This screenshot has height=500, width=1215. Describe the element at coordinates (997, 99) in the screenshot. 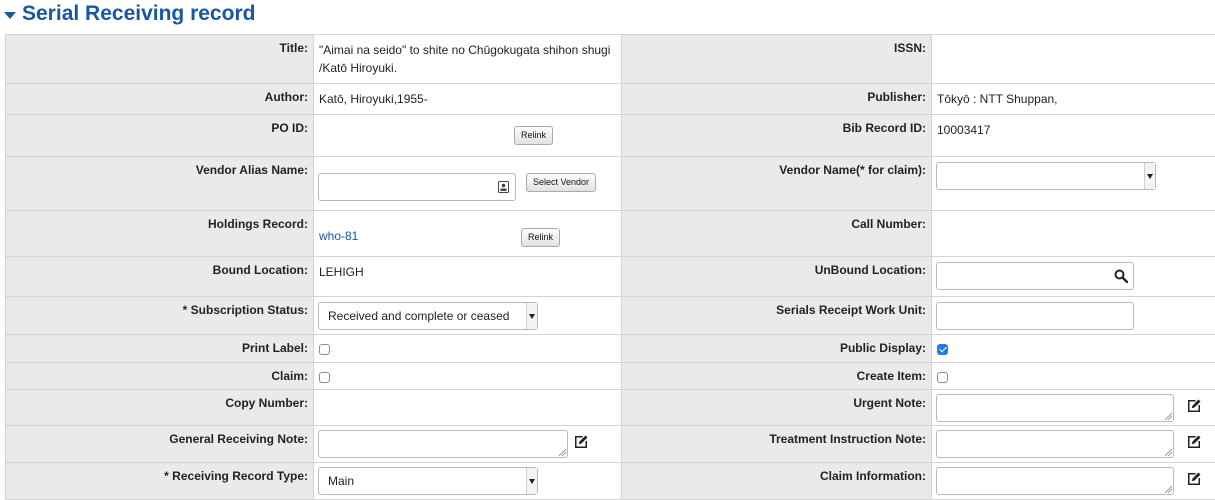

I see `publisher-value: Tōkyō : NTT Shuppan,` at that location.